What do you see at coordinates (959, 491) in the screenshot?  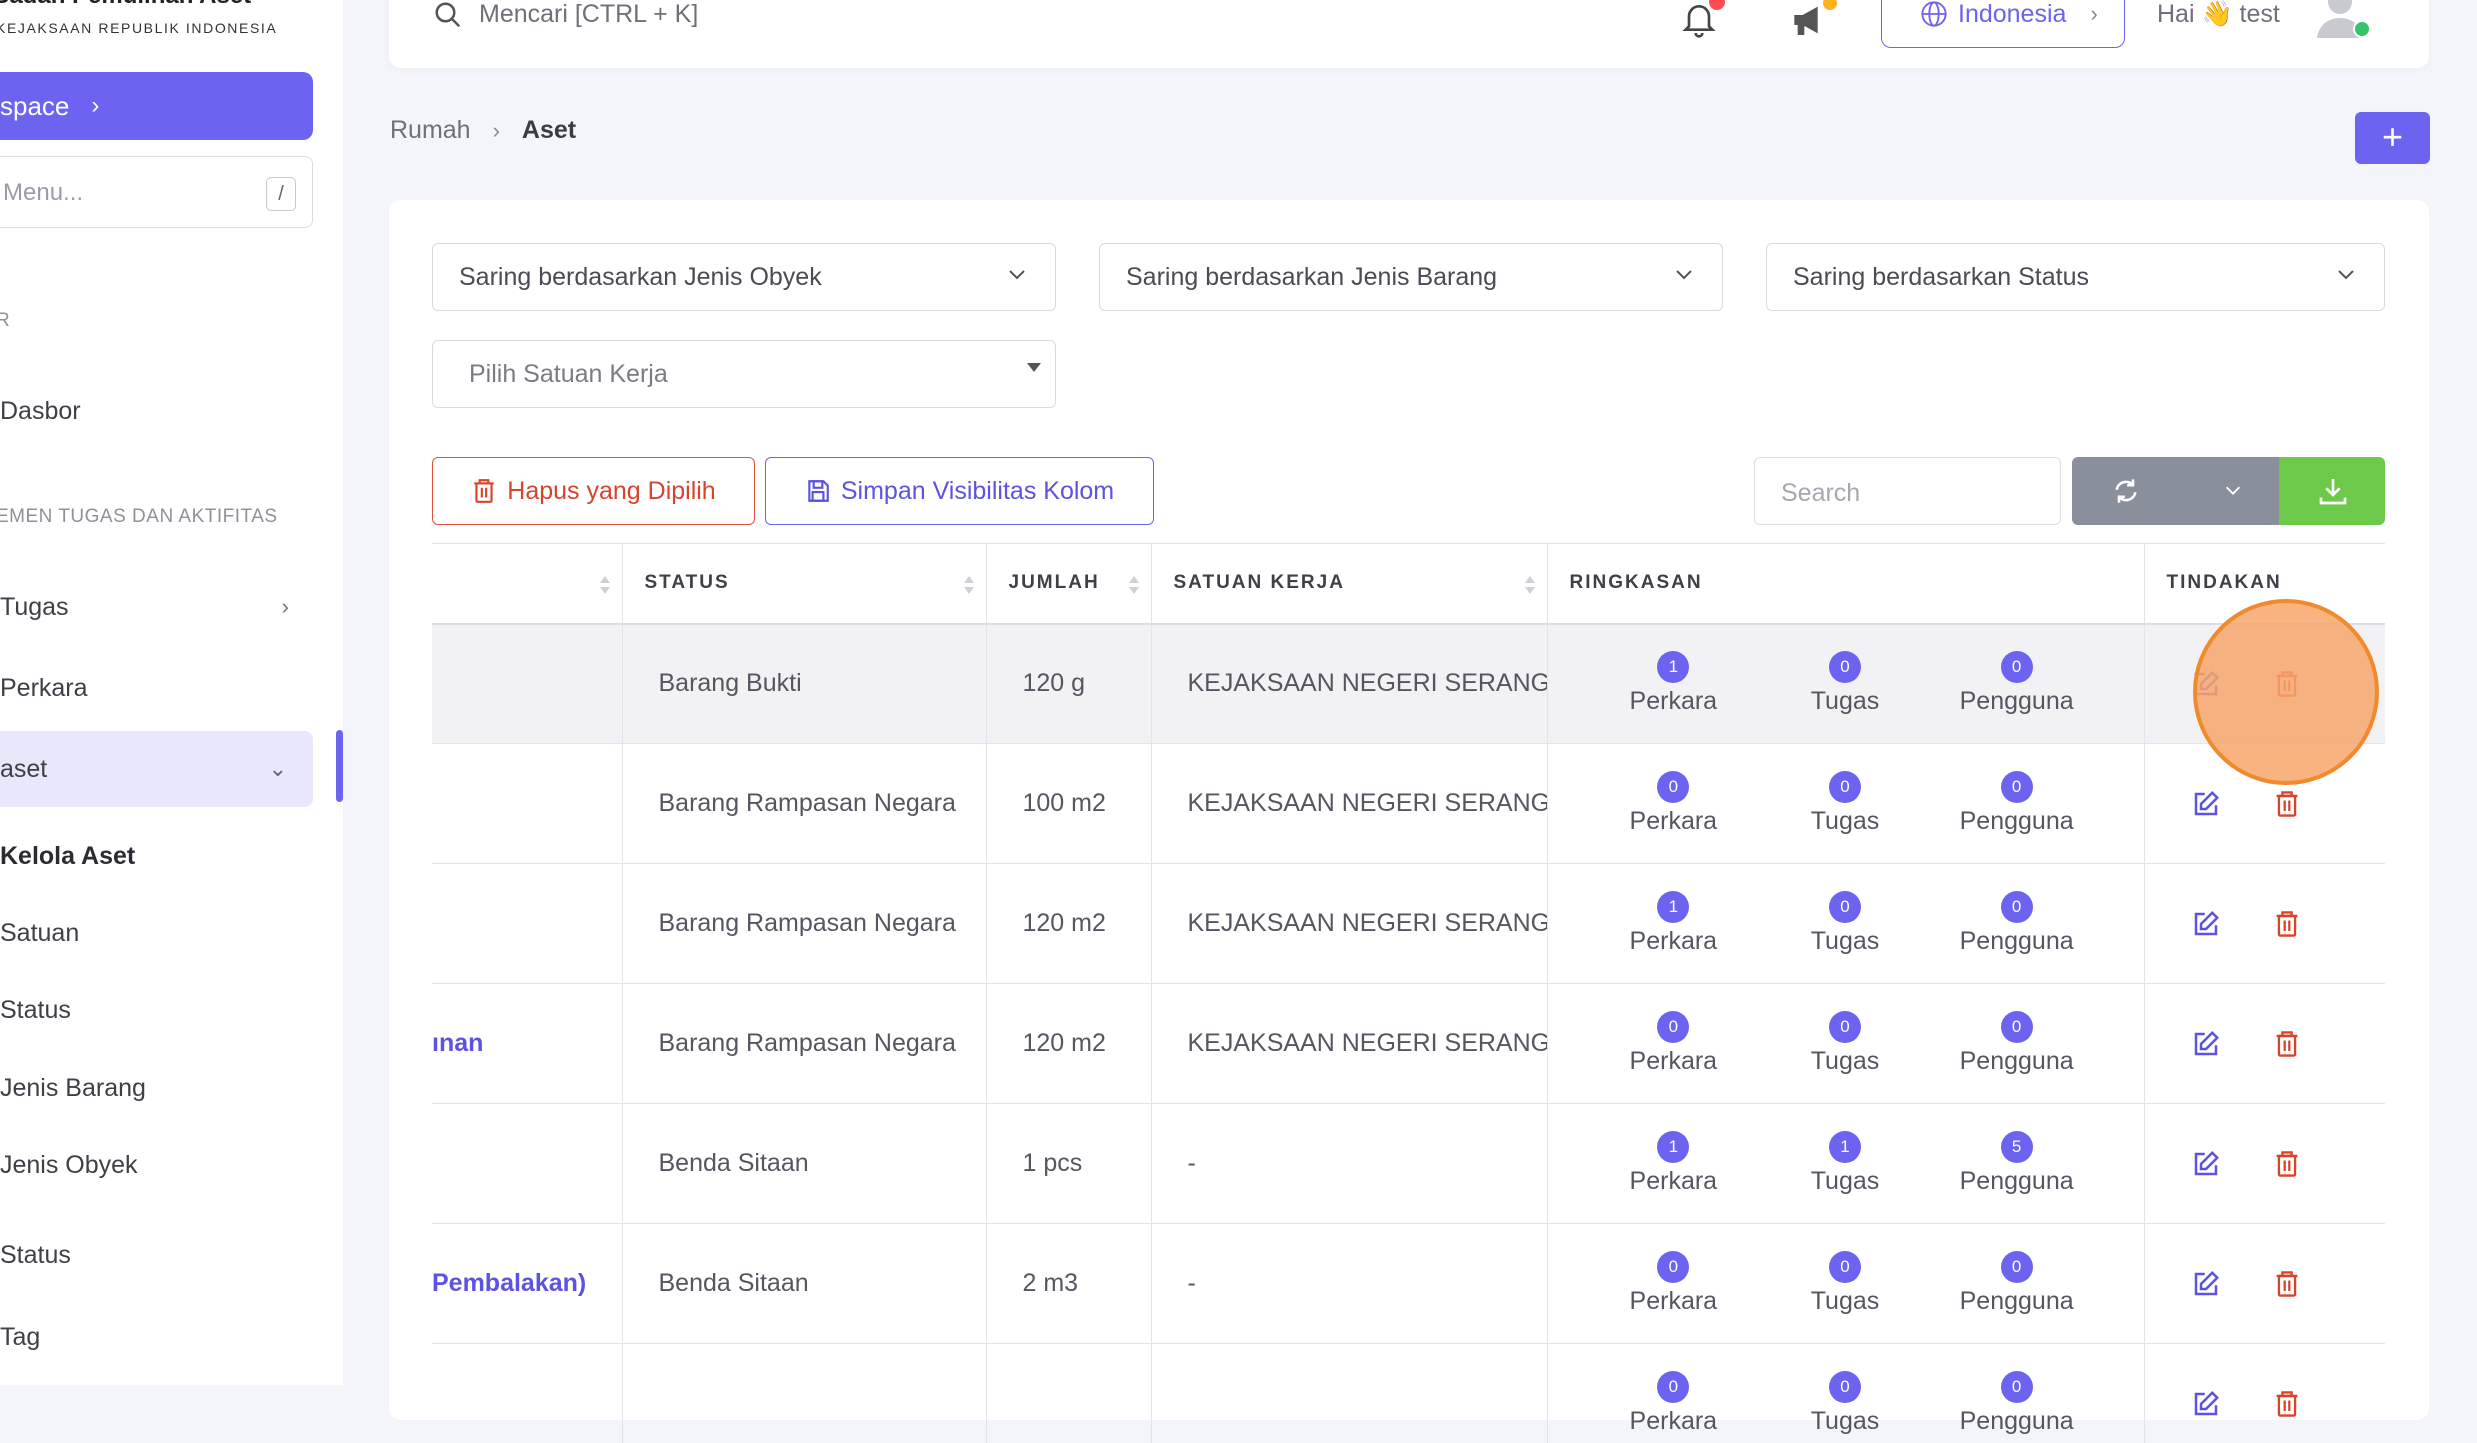 I see `save-column-visibility-button: Simpan Visibilitas Kolom` at bounding box center [959, 491].